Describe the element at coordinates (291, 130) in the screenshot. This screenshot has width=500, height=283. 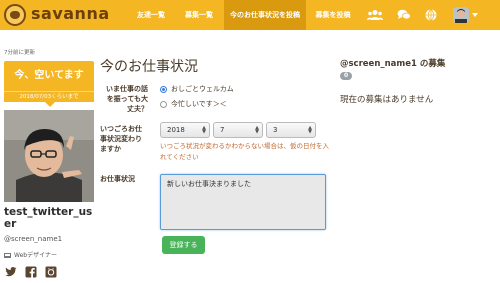
I see `day-select: 3 ▲ ▼` at that location.